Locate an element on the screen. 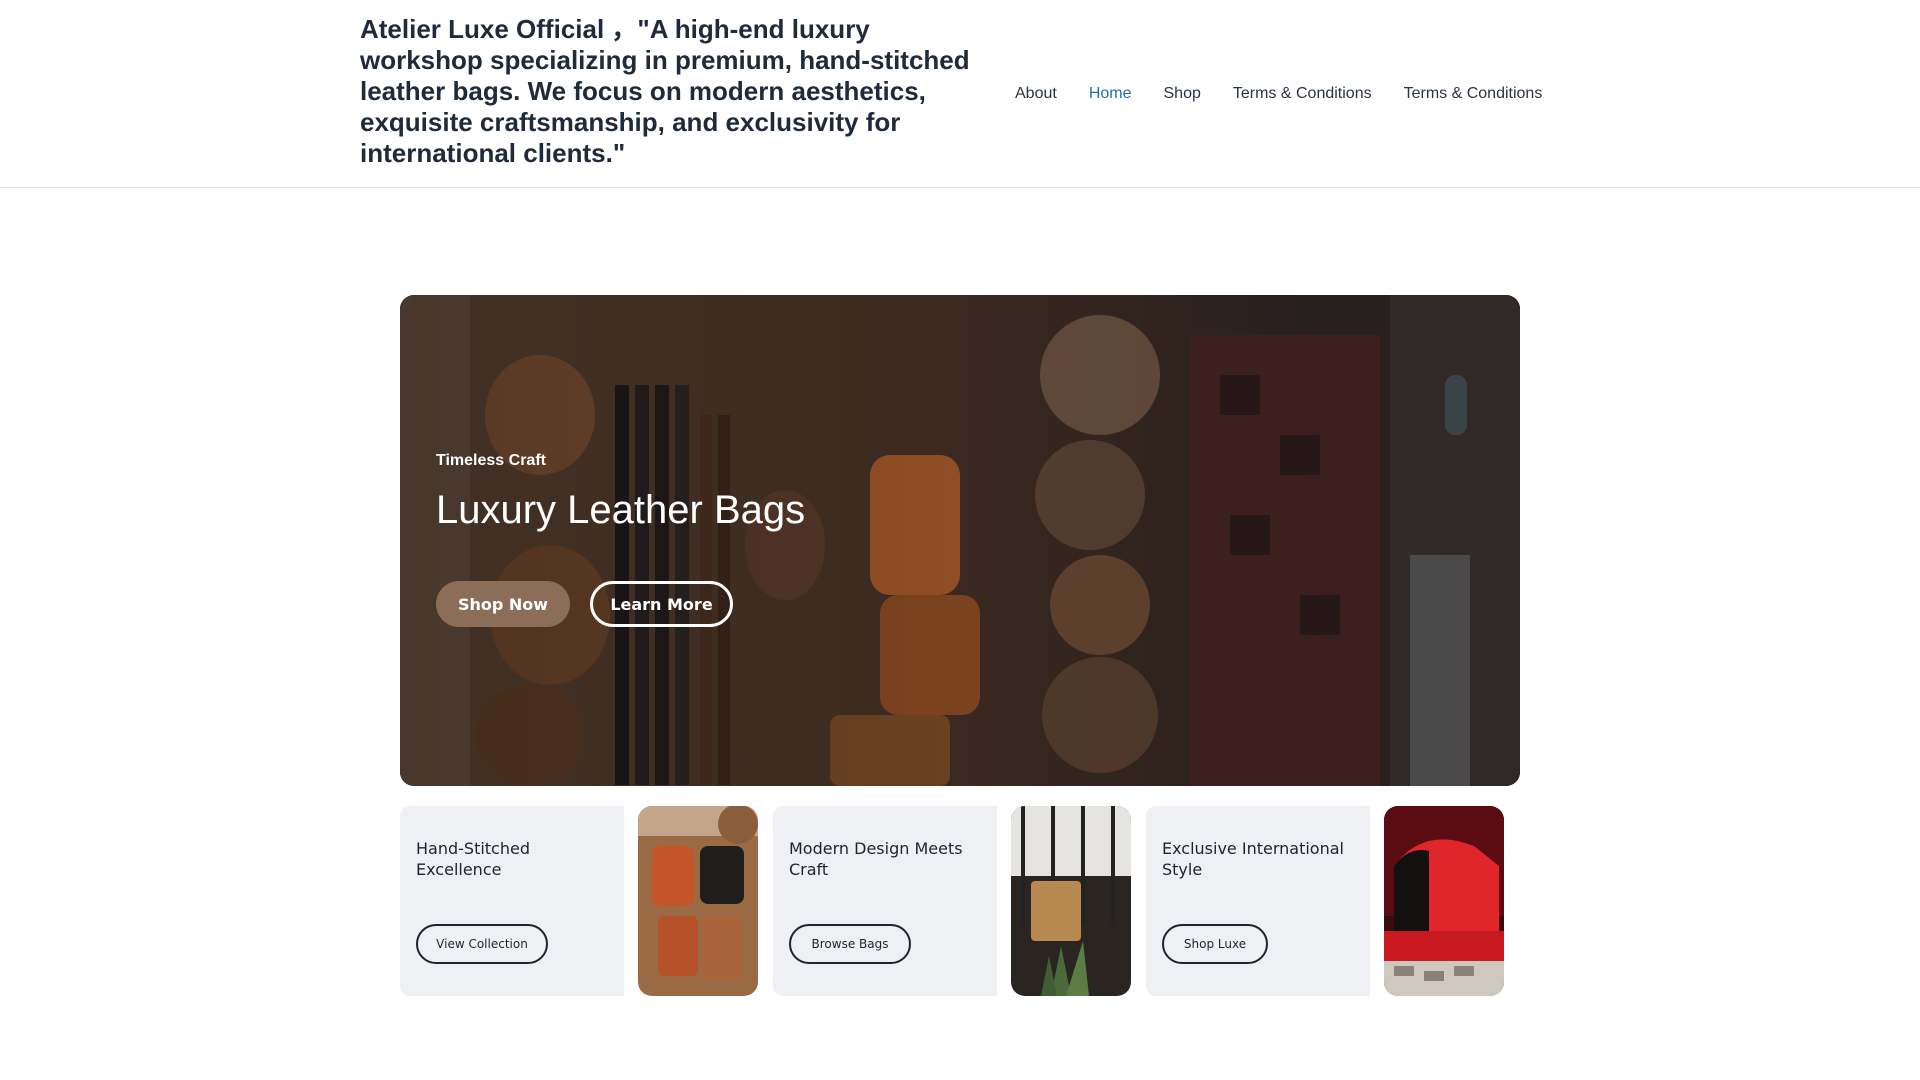 The width and height of the screenshot is (1920, 1080). feature-card-panel: Modern Design Meets Craft Browse Bags is located at coordinates (885, 901).